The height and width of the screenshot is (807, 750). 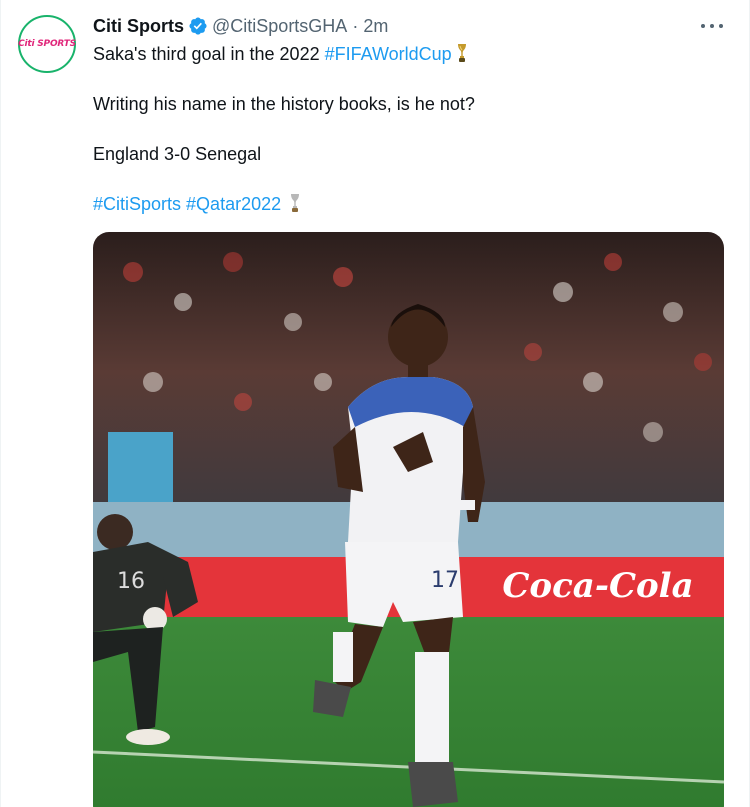 I want to click on hashtag-fifaworldcup: #FIFAWorldCup, so click(x=388, y=54).